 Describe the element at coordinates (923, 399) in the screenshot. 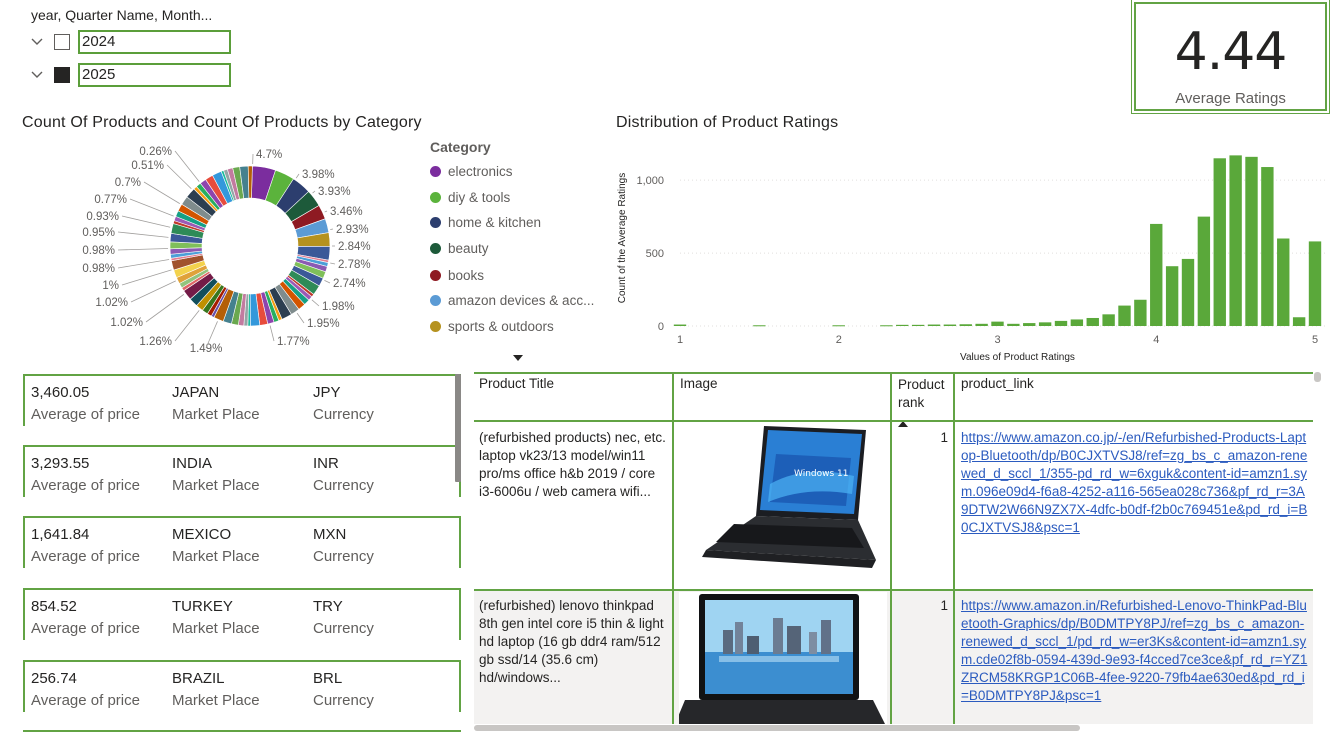

I see `column-header-product-rank: Product rank` at that location.